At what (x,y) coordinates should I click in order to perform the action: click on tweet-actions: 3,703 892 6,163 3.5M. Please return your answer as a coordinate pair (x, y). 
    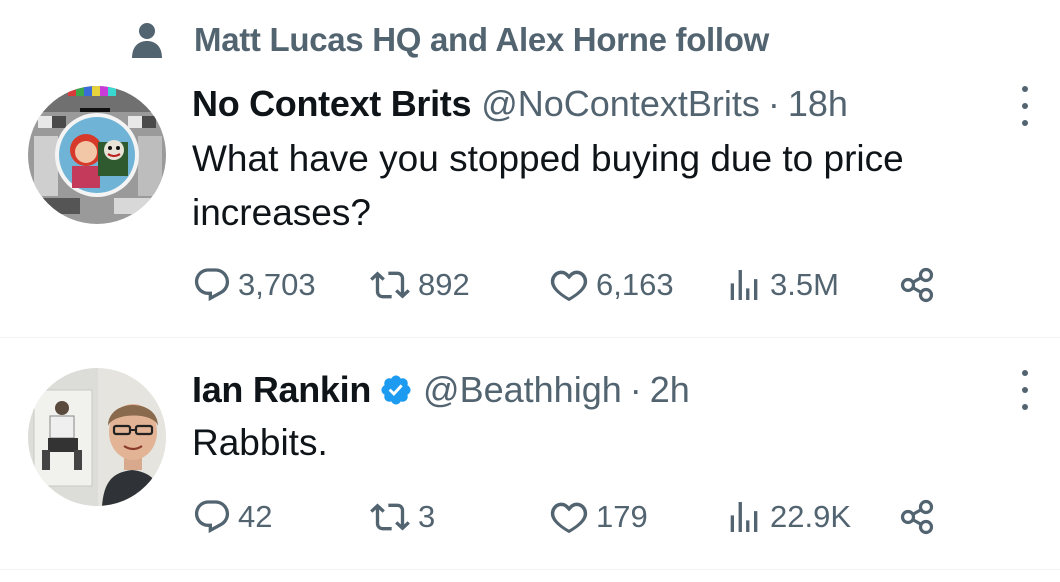
    Looking at the image, I should click on (572, 285).